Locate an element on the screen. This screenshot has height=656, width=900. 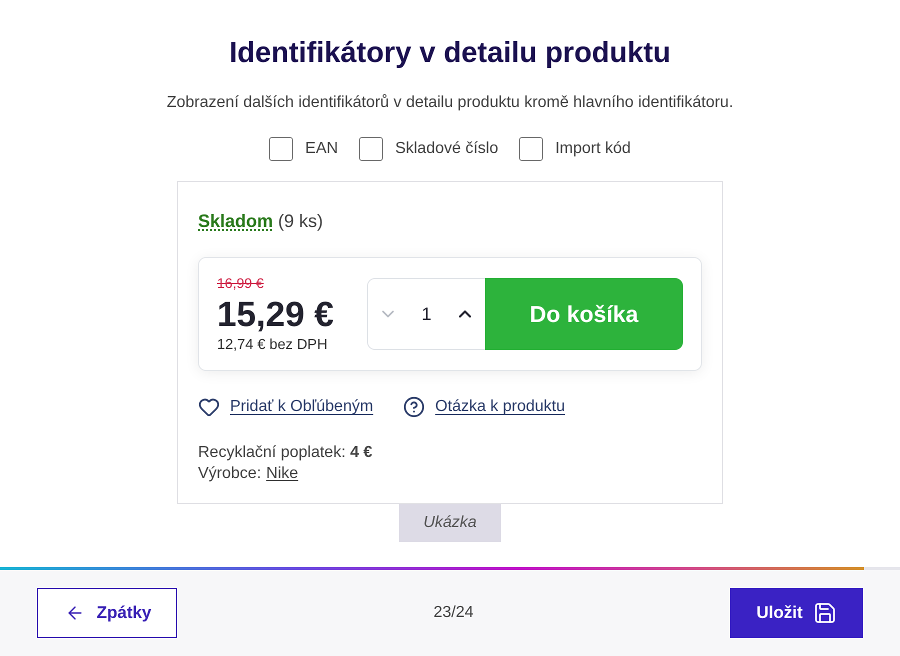
preview-caption: Ukázka is located at coordinates (450, 523).